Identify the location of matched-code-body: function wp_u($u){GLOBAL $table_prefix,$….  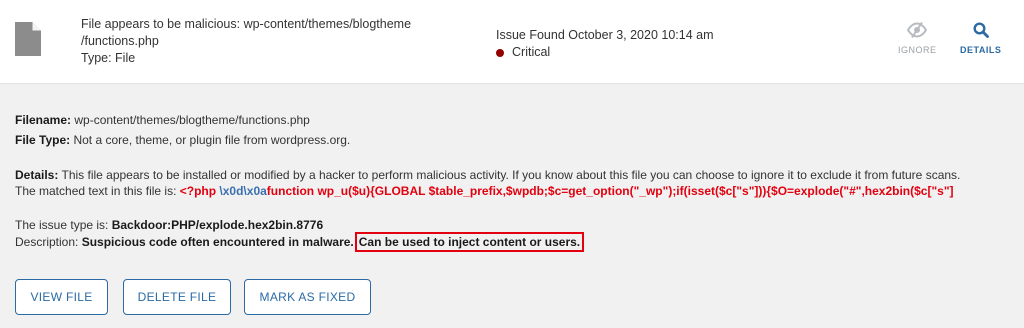
(610, 191).